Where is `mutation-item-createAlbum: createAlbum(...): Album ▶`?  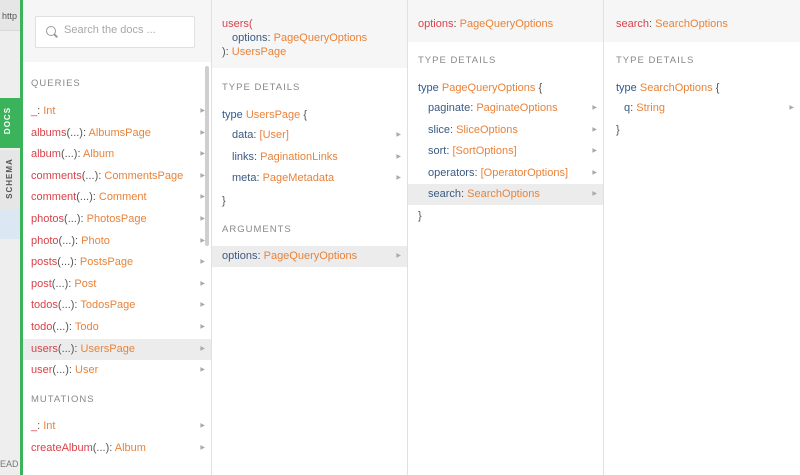 mutation-item-createAlbum: createAlbum(...): Album ▶ is located at coordinates (117, 448).